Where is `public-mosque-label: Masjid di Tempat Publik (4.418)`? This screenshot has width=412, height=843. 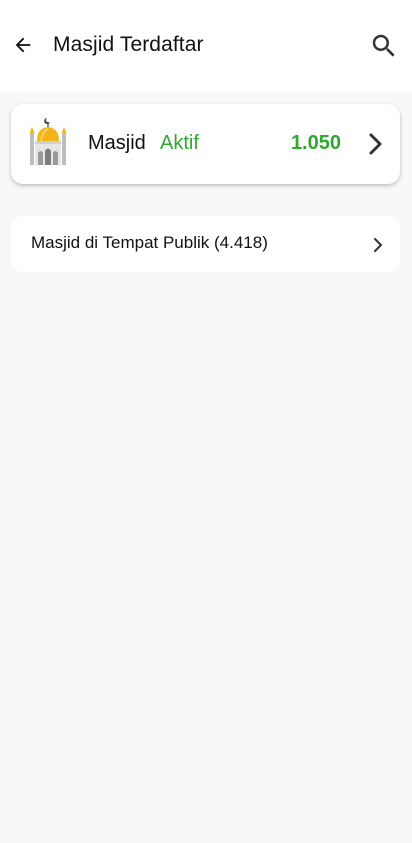
public-mosque-label: Masjid di Tempat Publik (4.418) is located at coordinates (149, 242).